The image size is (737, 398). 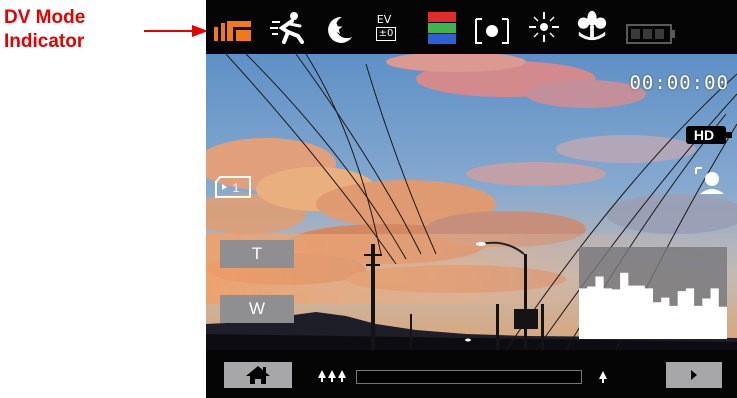 What do you see at coordinates (234, 32) in the screenshot?
I see `dv-mode-icon` at bounding box center [234, 32].